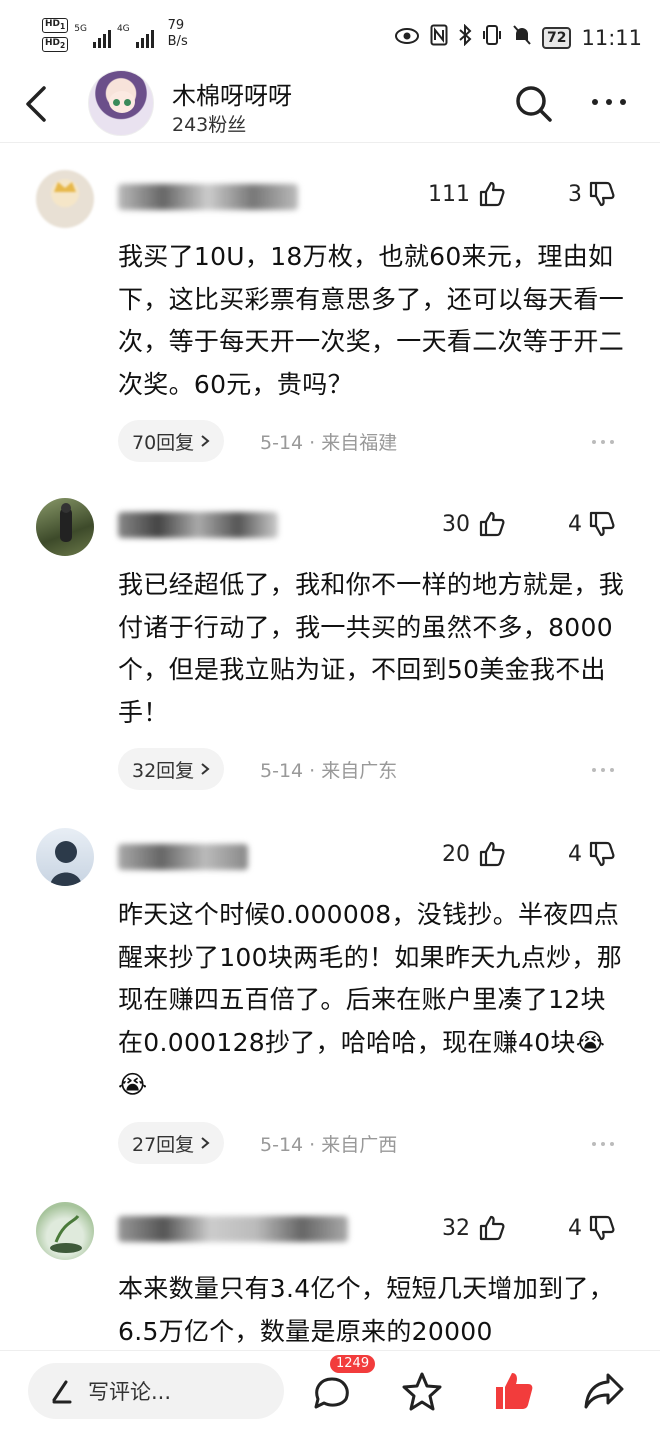 This screenshot has width=660, height=1430. I want to click on reply-count-button: 32回复, so click(171, 769).